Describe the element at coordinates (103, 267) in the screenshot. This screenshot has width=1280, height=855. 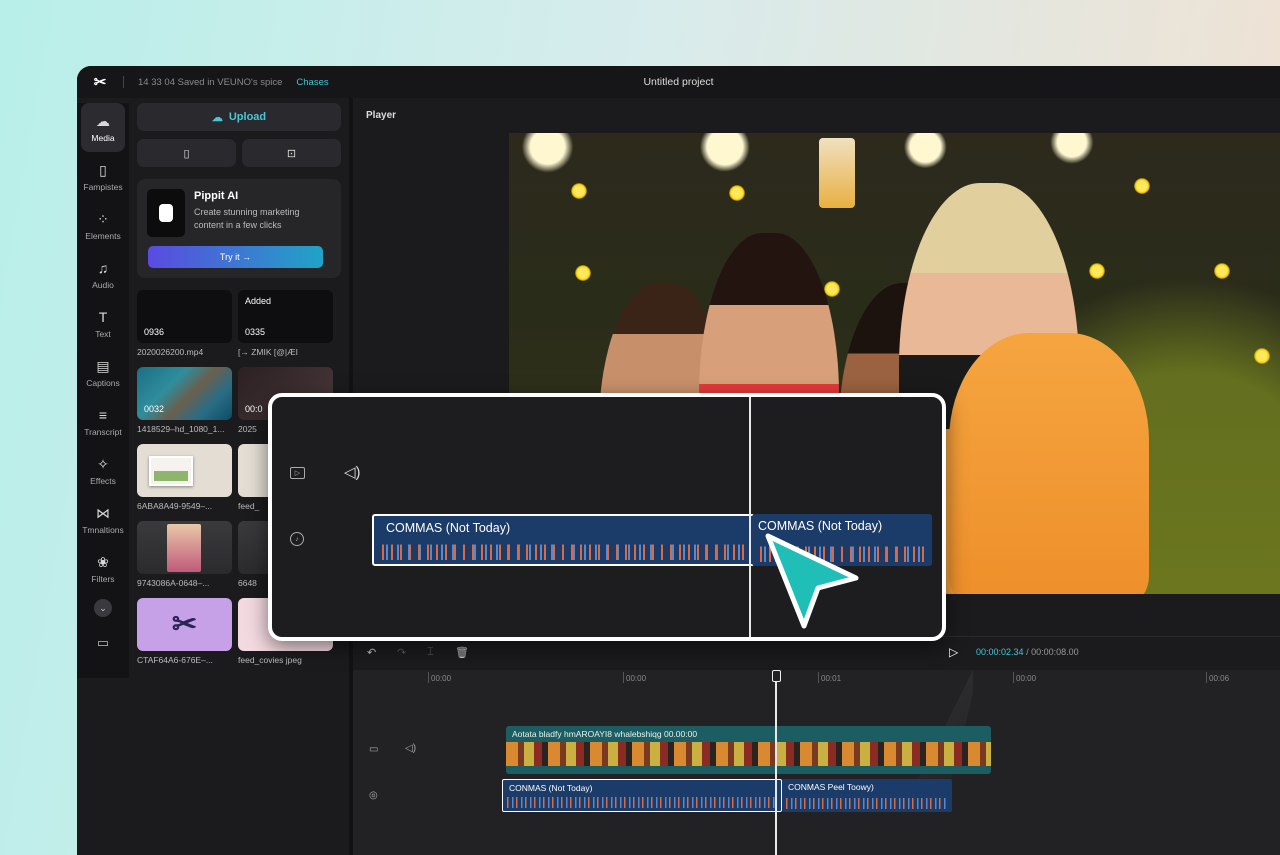
I see `music-icon: ♫` at that location.